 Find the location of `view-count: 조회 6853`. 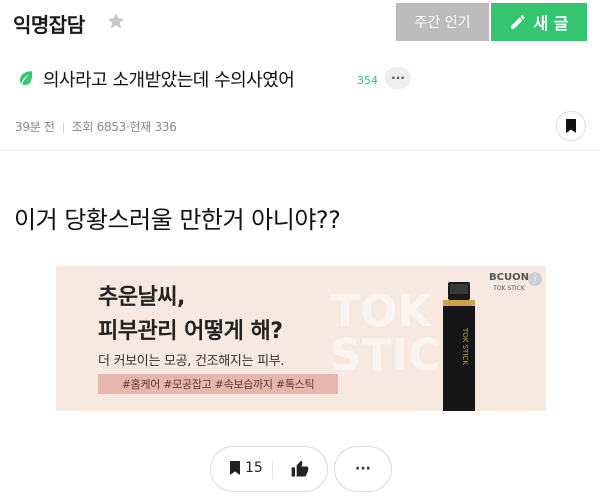

view-count: 조회 6853 is located at coordinates (99, 127).